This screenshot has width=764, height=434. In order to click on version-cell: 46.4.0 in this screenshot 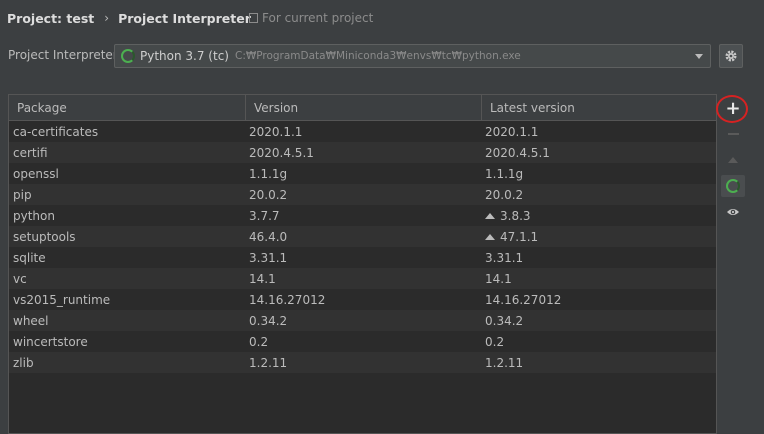, I will do `click(364, 237)`.